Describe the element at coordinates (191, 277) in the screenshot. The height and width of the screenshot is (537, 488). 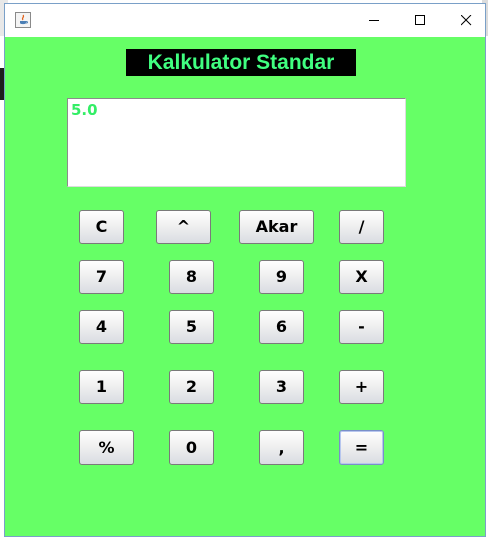
I see `digit-8-button: 8` at that location.